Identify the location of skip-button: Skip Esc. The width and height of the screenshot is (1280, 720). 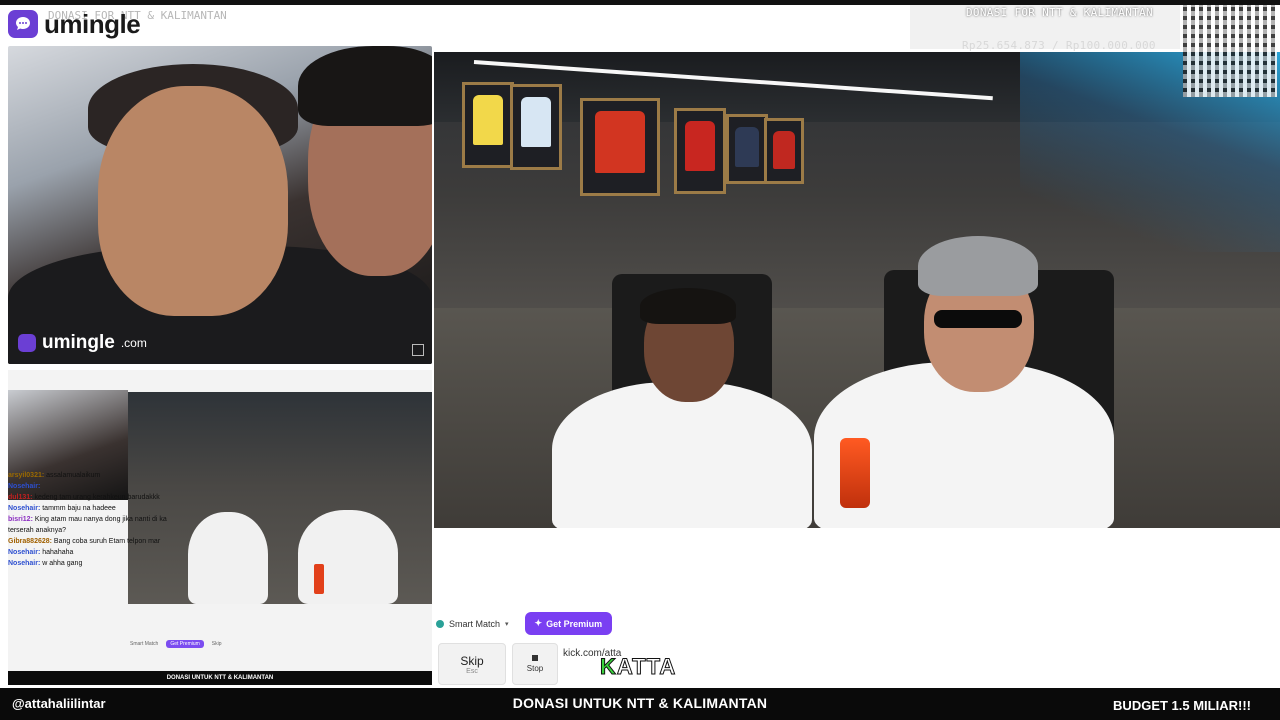
(472, 664).